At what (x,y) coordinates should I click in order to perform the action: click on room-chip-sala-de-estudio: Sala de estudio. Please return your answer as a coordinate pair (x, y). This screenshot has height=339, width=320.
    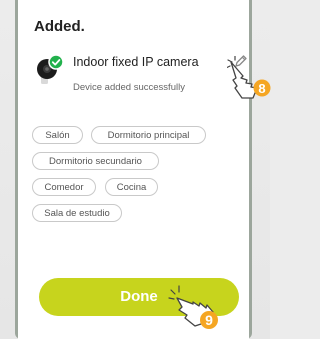
    Looking at the image, I should click on (77, 213).